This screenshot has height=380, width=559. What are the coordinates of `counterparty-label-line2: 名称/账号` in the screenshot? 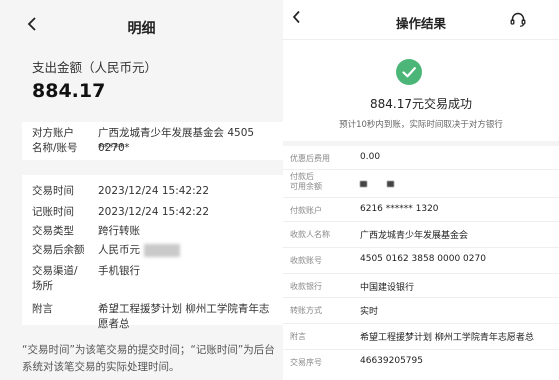 It's located at (55, 148).